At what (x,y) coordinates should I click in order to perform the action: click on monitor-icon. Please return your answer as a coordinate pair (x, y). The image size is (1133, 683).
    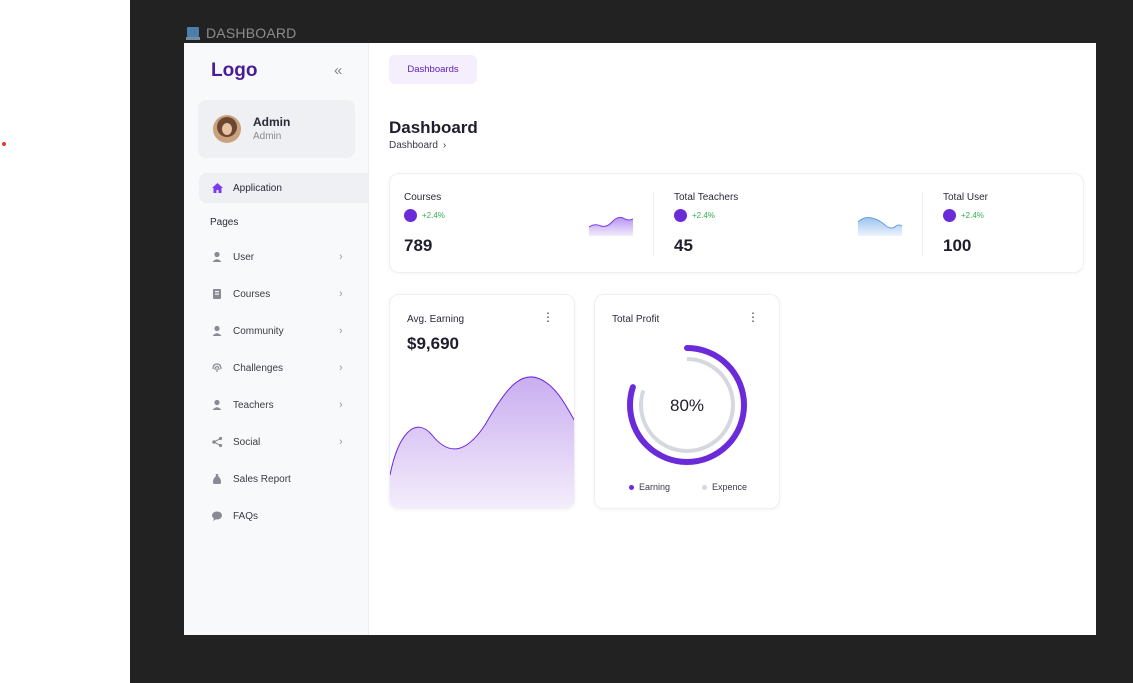
    Looking at the image, I should click on (193, 33).